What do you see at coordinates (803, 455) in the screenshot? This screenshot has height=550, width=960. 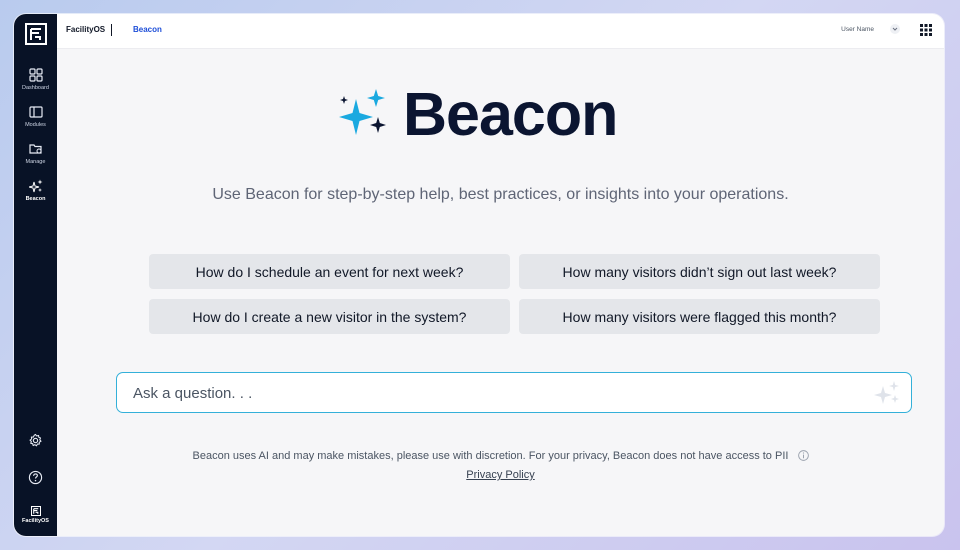 I see `info-icon` at bounding box center [803, 455].